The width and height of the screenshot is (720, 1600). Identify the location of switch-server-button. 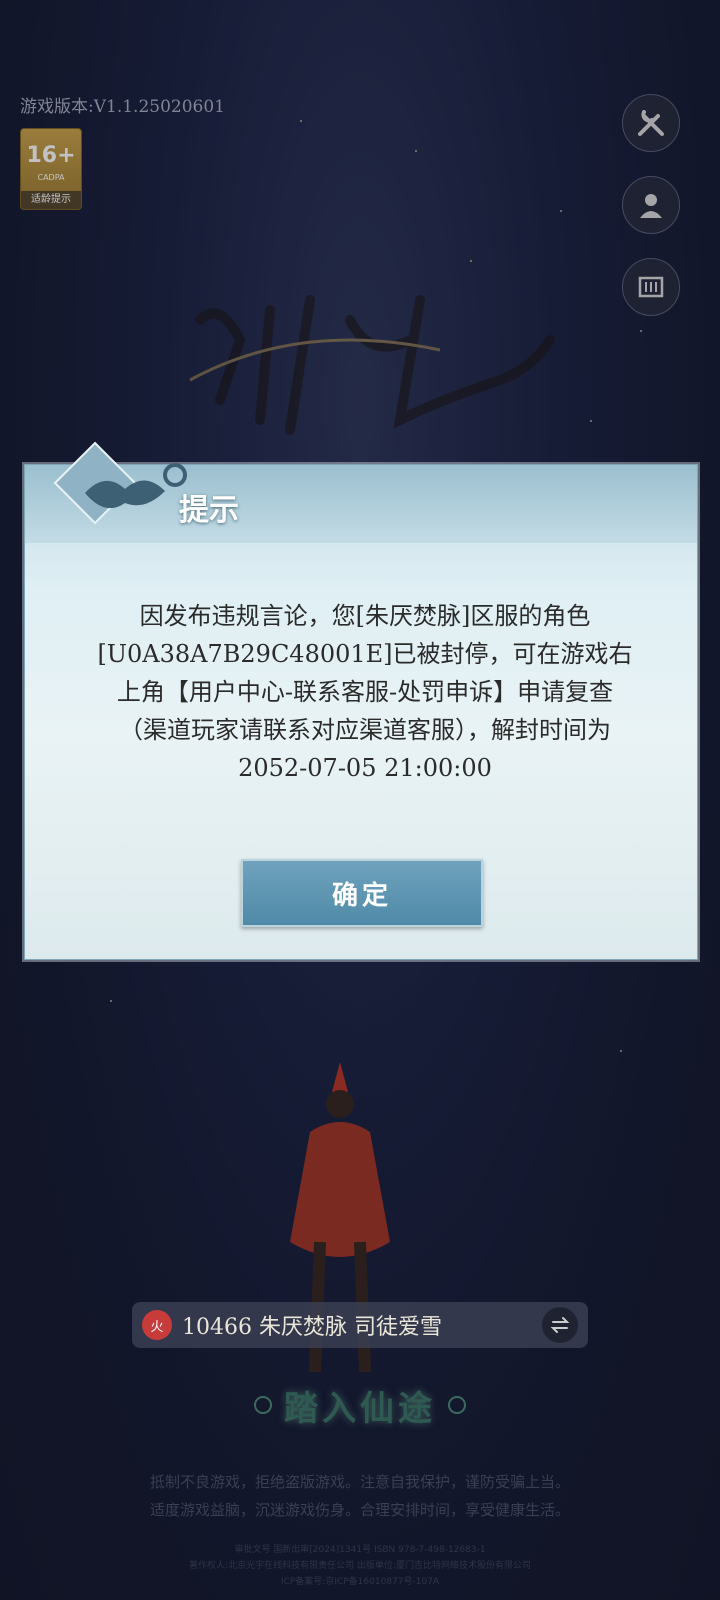
(560, 1325).